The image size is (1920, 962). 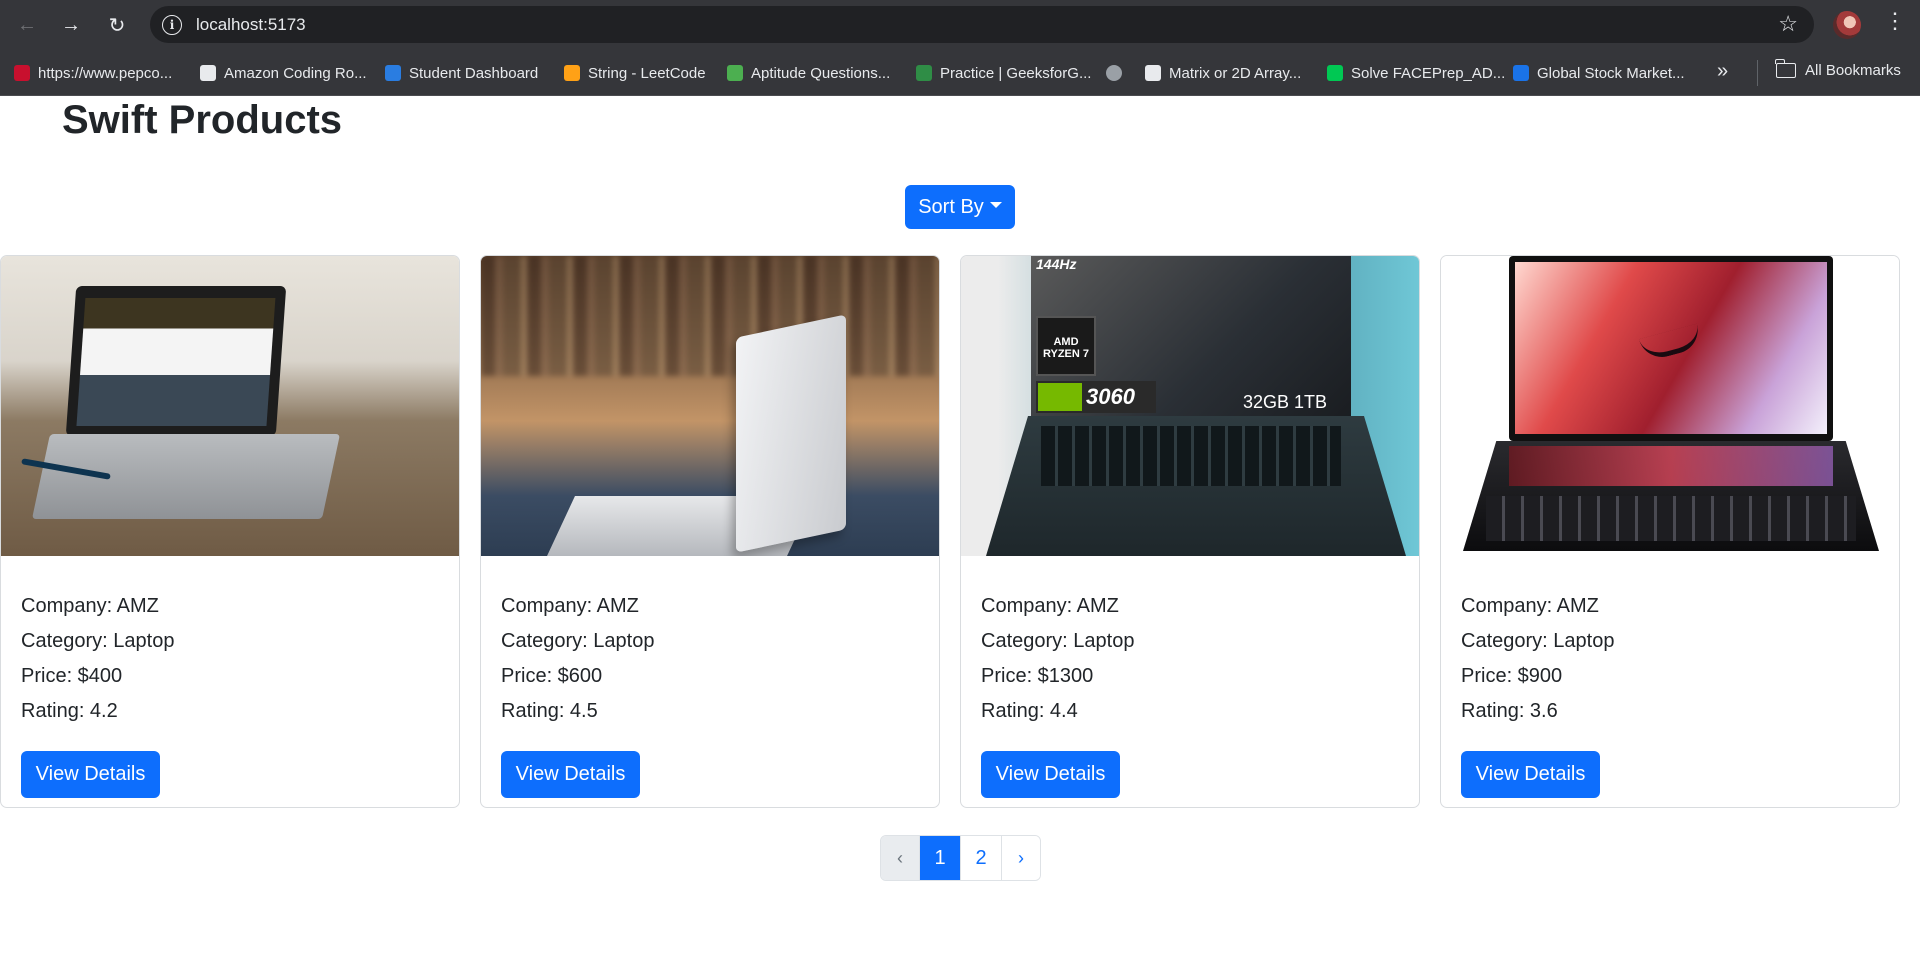 What do you see at coordinates (995, 205) in the screenshot?
I see `caret-down-icon` at bounding box center [995, 205].